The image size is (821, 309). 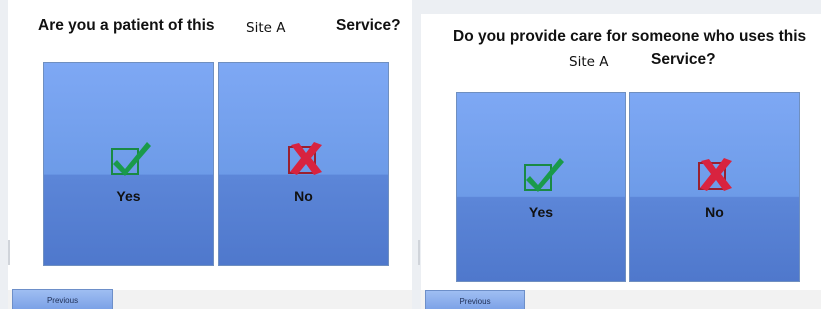 What do you see at coordinates (419, 252) in the screenshot?
I see `middle-edge-scroll` at bounding box center [419, 252].